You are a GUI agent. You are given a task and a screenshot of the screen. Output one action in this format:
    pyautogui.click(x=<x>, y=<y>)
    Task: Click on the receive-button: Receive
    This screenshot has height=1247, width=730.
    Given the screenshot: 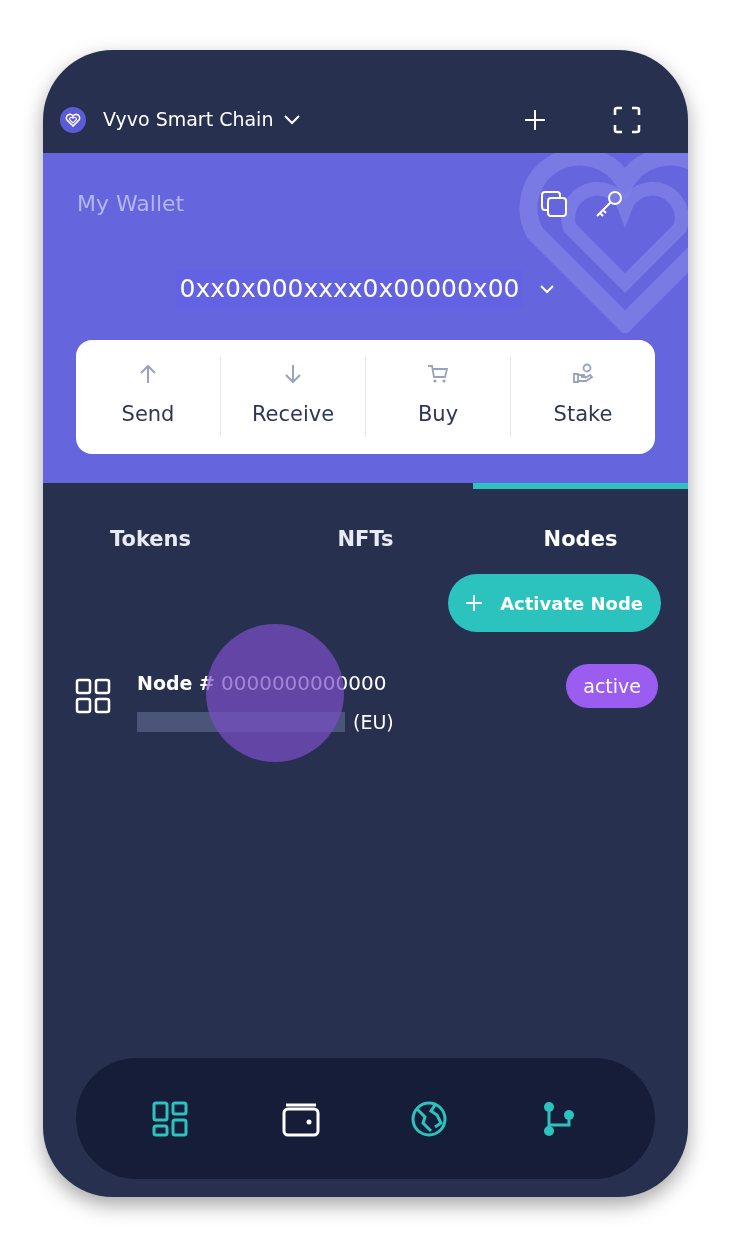 What is the action you would take?
    pyautogui.click(x=293, y=396)
    